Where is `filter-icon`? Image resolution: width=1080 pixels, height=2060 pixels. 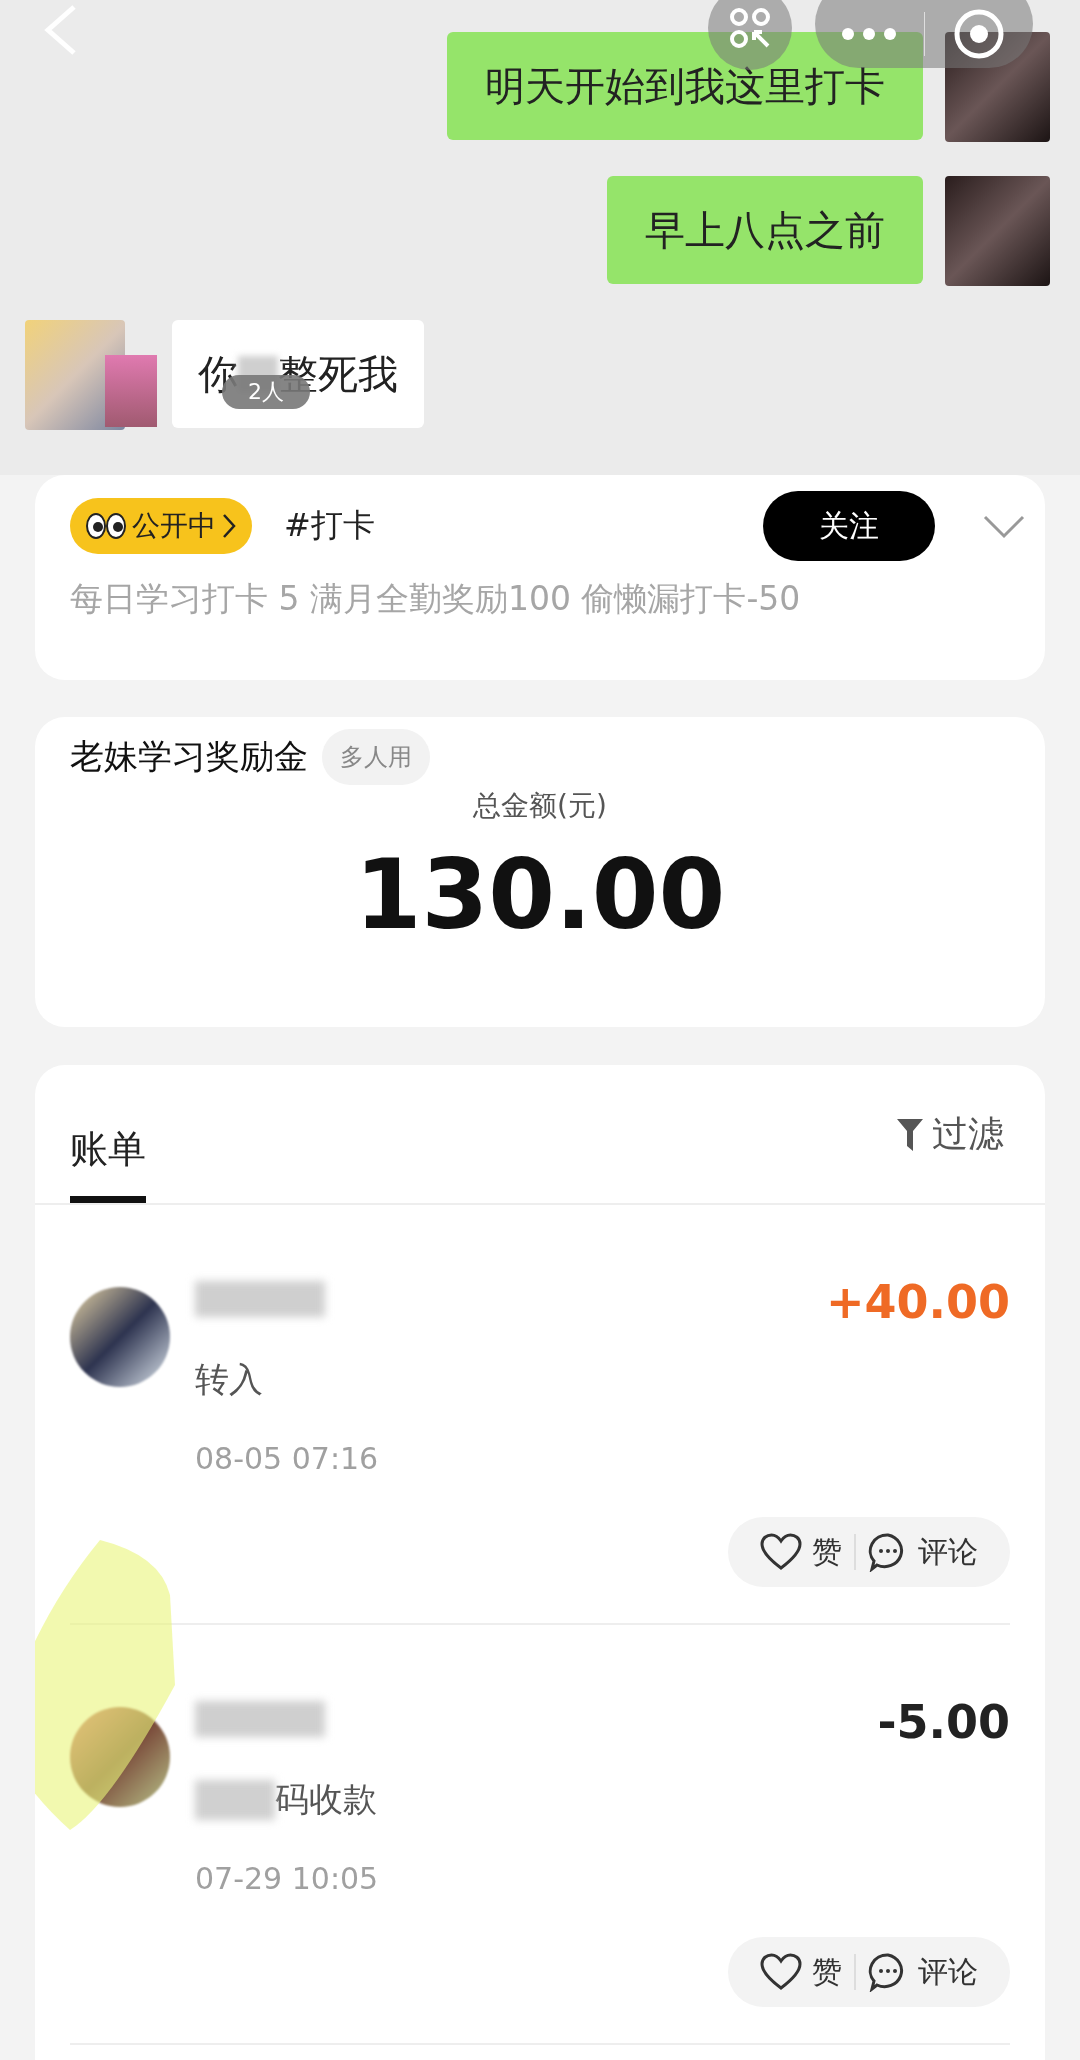 filter-icon is located at coordinates (910, 1134).